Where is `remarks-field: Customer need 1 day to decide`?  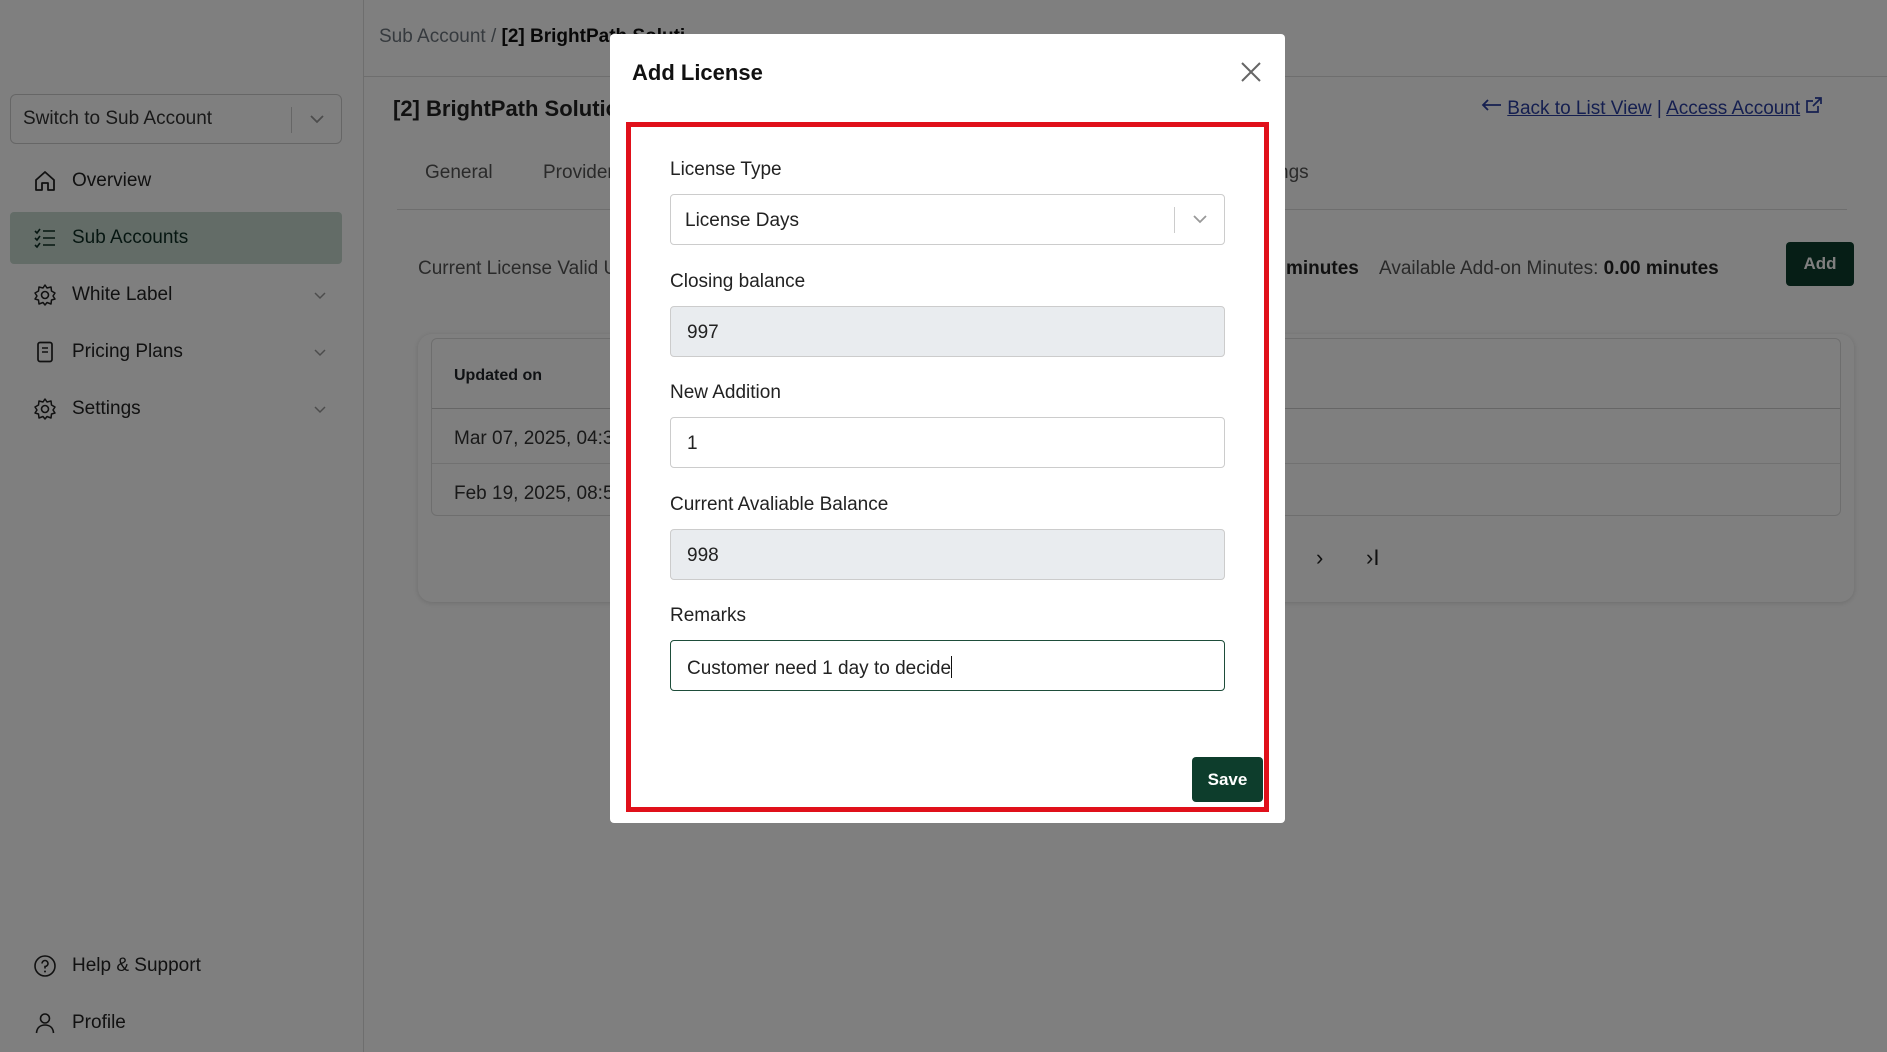
remarks-field: Customer need 1 day to decide is located at coordinates (947, 665).